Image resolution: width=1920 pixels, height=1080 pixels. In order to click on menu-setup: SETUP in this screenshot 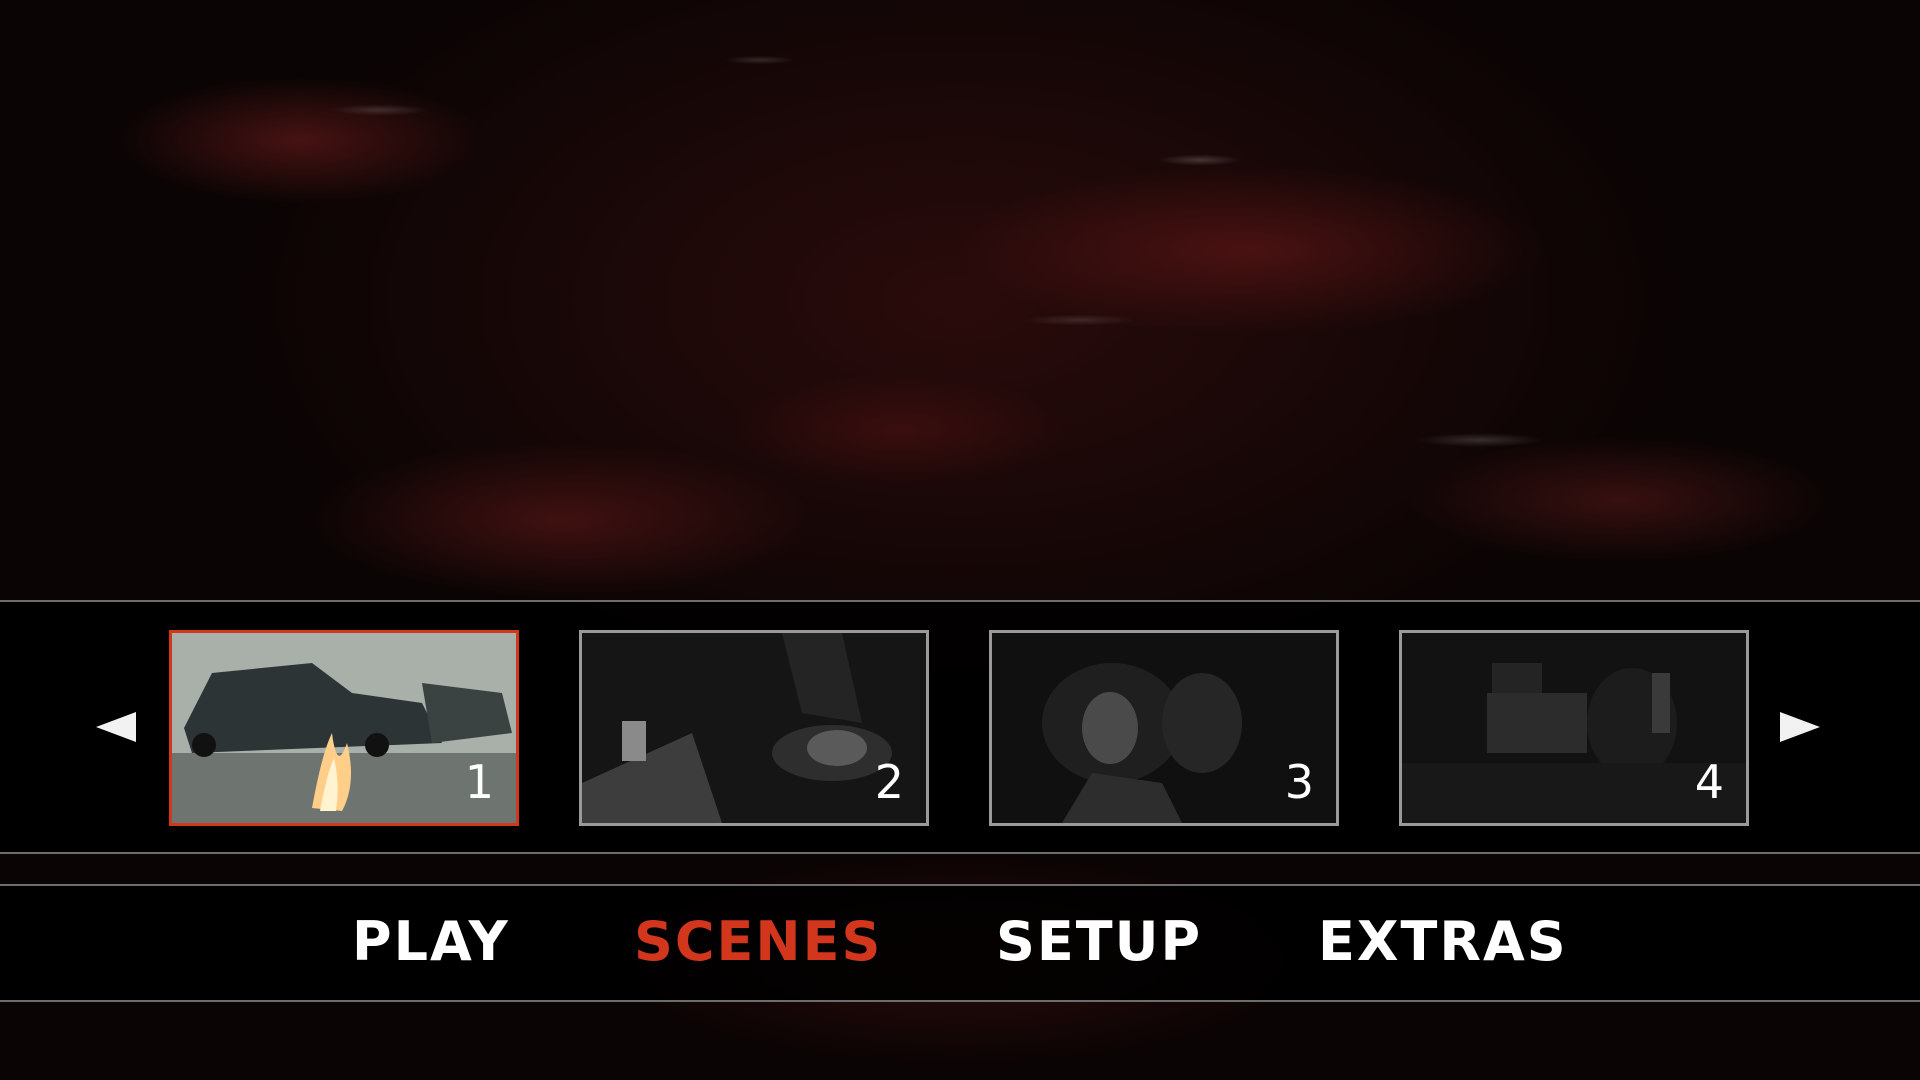, I will do `click(1099, 942)`.